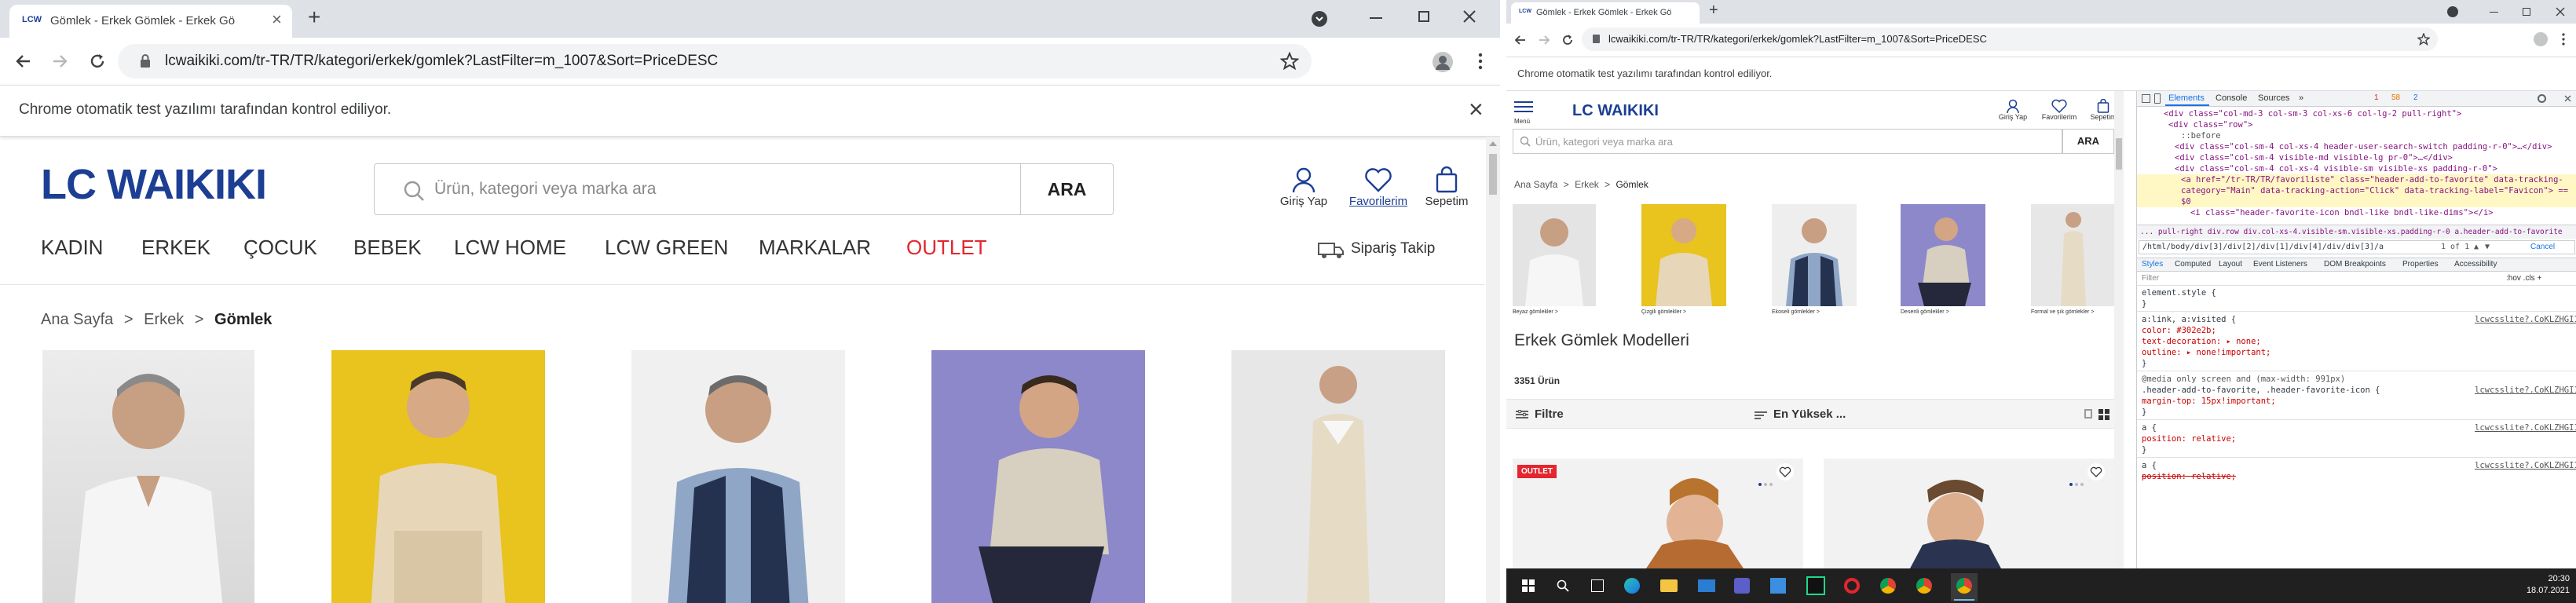 This screenshot has height=603, width=2576. I want to click on breadcrumb-erkek: Erkek, so click(164, 319).